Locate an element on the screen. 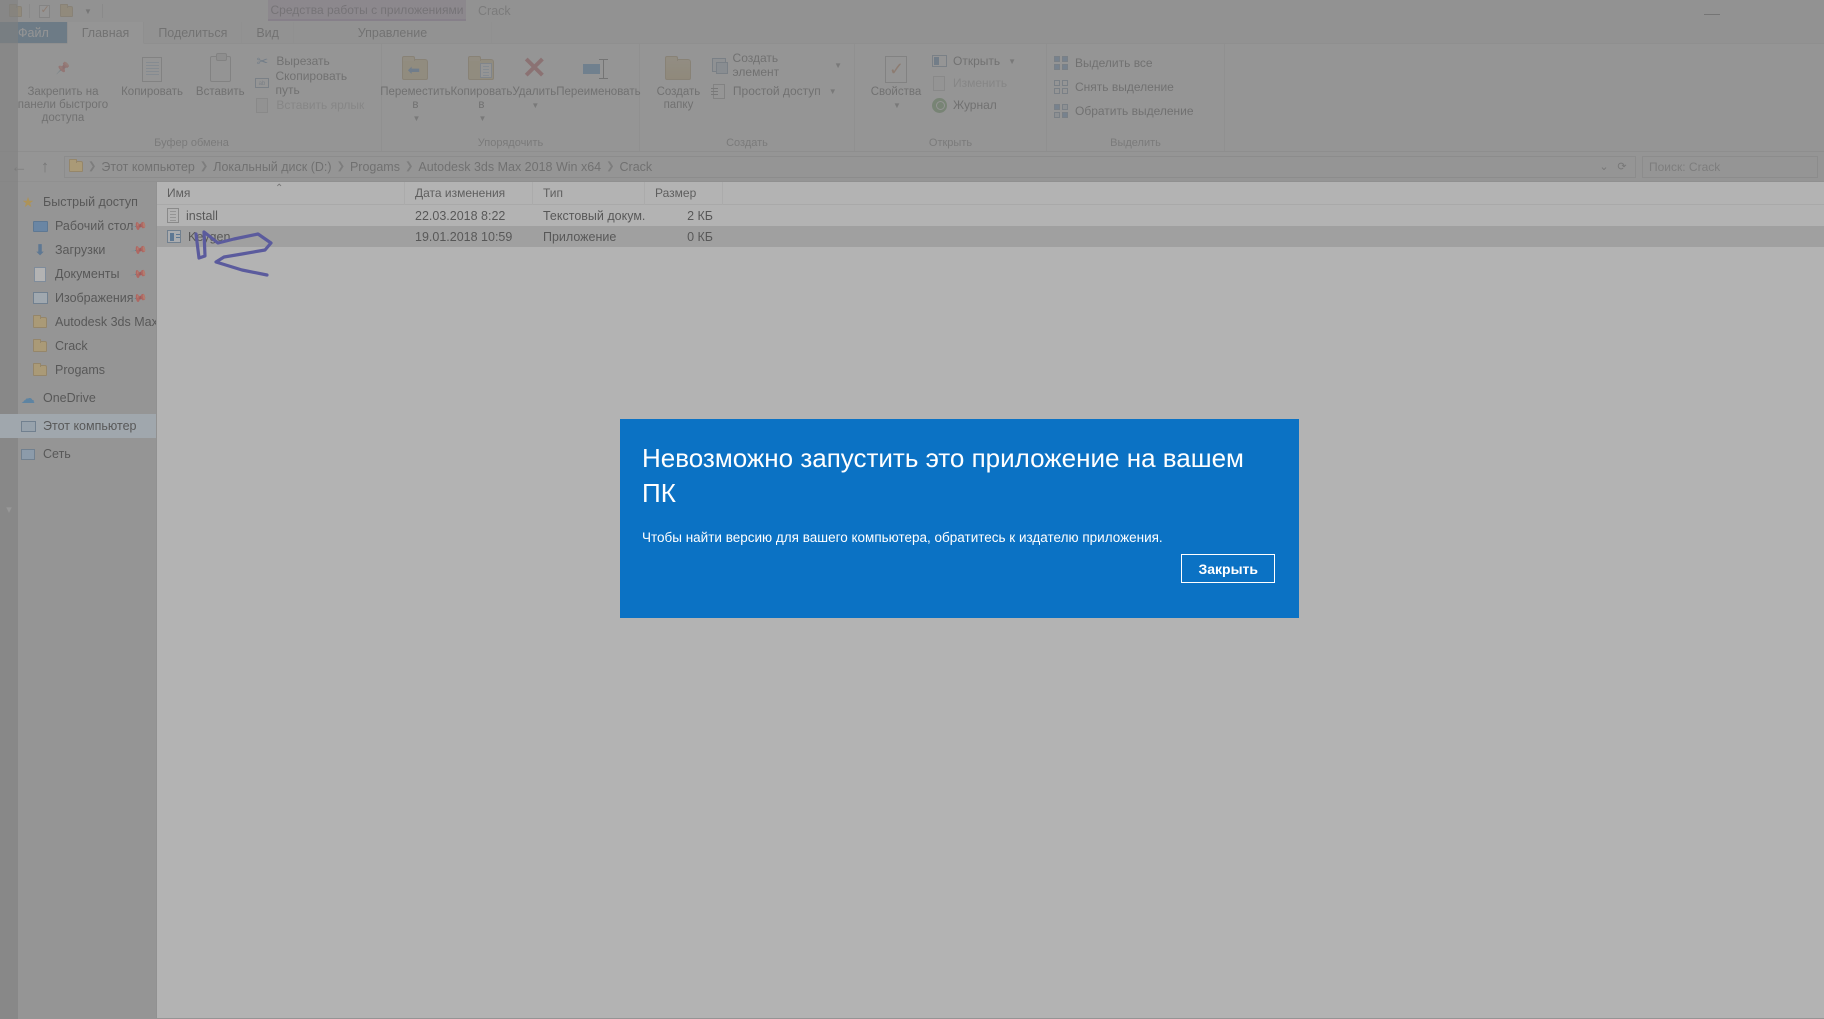  close-button: Закрыть is located at coordinates (1228, 568).